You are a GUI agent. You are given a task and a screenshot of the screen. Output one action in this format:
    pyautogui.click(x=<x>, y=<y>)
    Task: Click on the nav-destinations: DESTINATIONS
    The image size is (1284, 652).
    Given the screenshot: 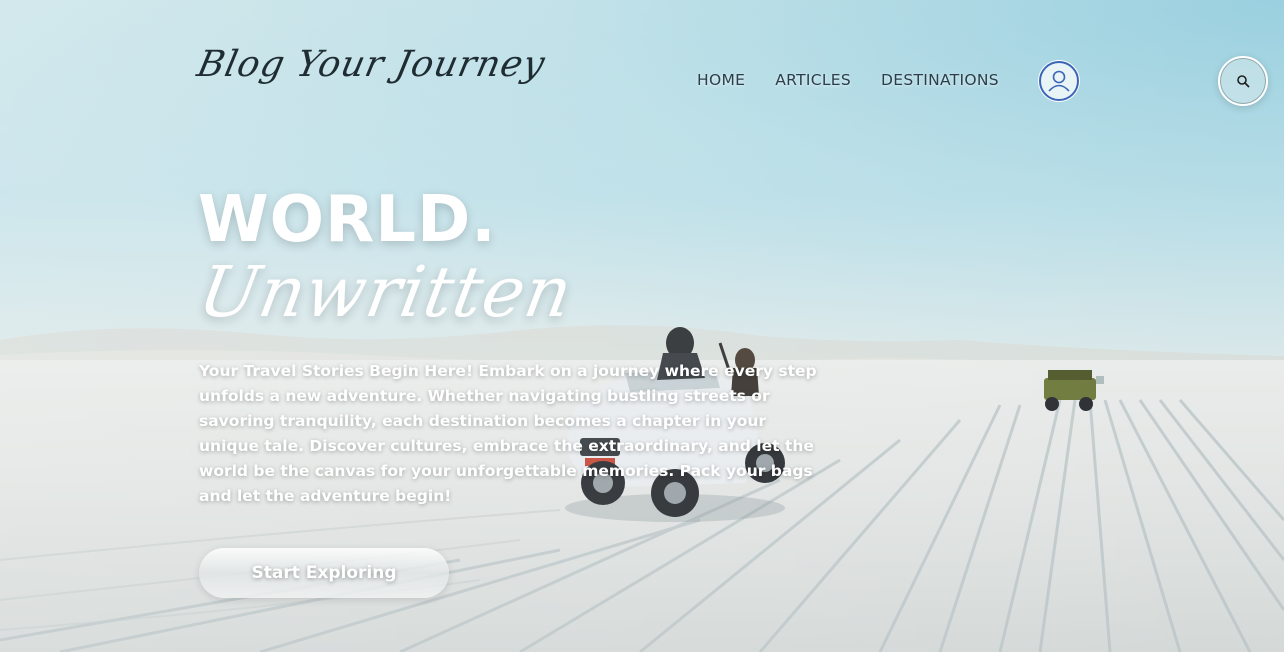 What is the action you would take?
    pyautogui.click(x=940, y=80)
    